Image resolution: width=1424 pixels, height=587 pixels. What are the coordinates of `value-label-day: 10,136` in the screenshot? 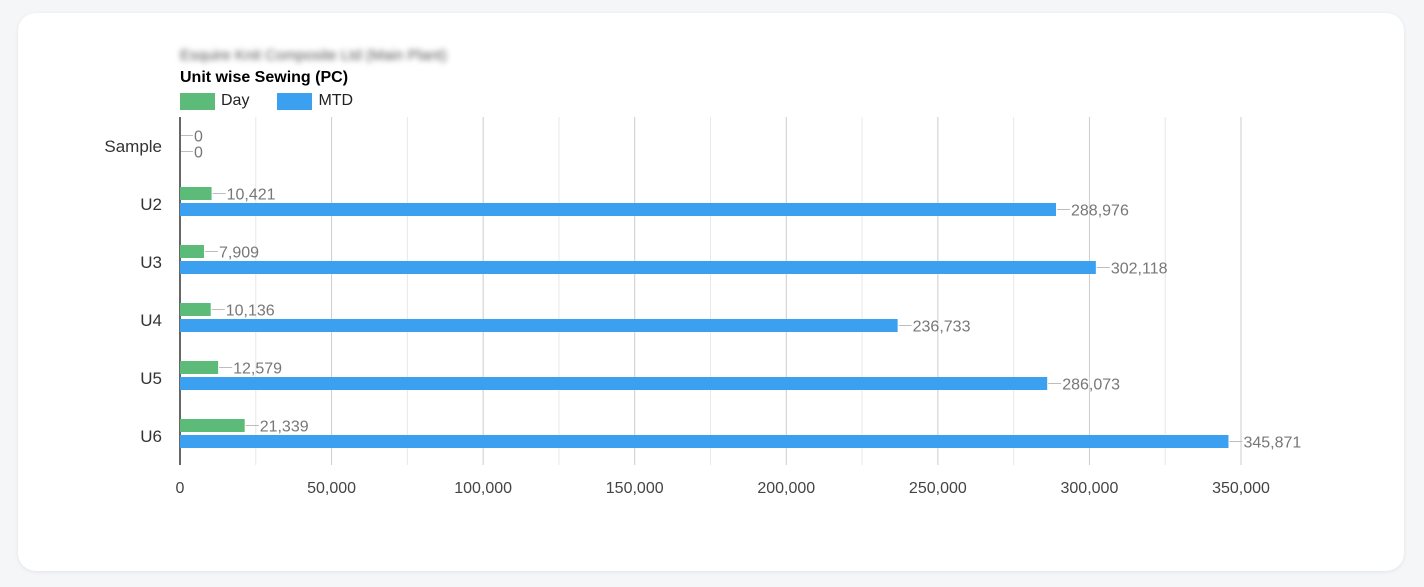 It's located at (250, 311).